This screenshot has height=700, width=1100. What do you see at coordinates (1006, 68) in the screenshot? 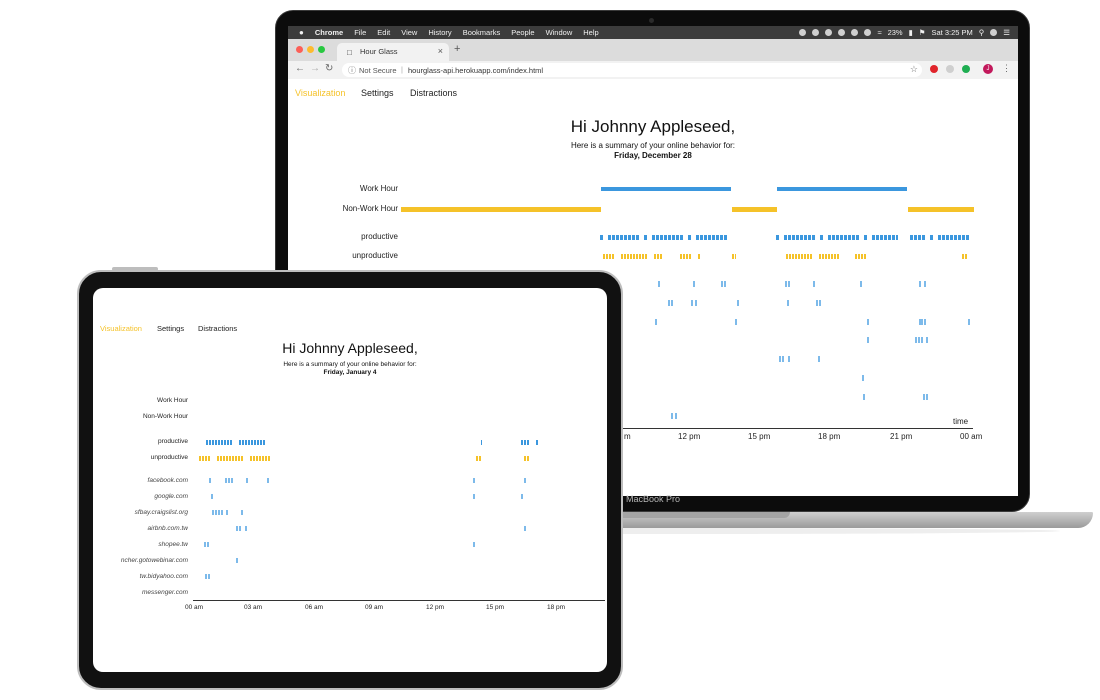
I see `more-menu-icon: ⋮` at bounding box center [1006, 68].